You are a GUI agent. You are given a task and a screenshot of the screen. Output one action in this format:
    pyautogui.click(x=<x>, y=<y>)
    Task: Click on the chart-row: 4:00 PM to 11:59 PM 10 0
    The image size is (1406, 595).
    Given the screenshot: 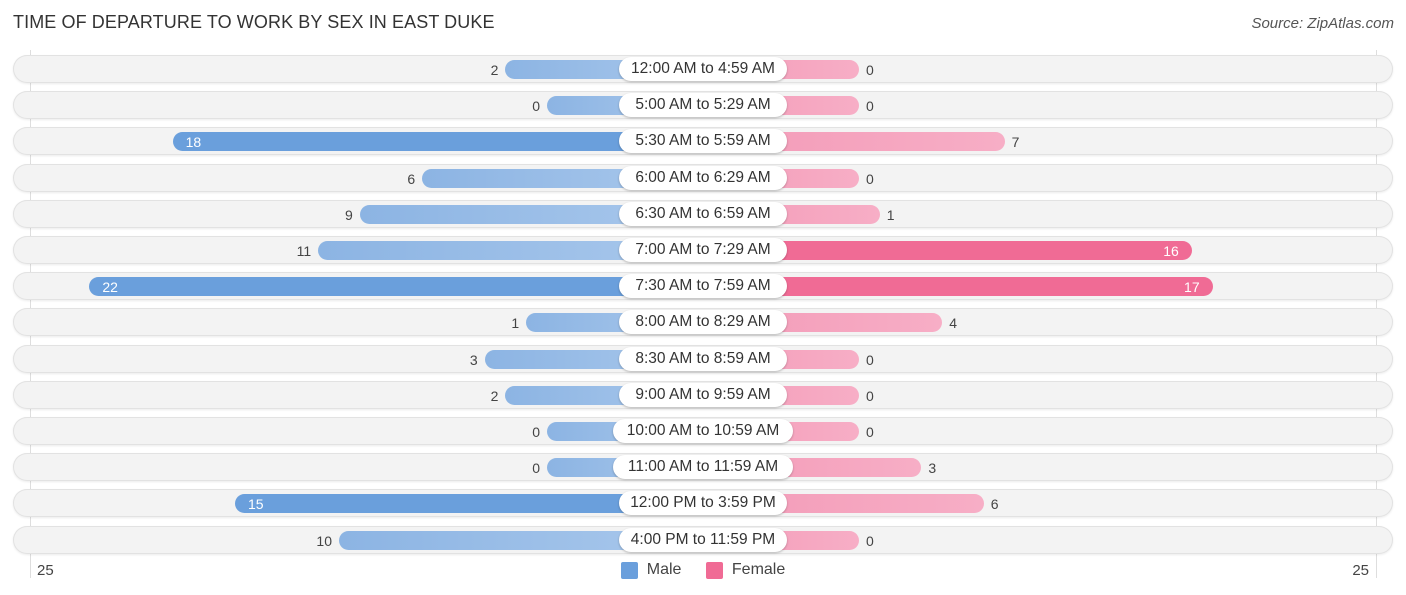 What is the action you would take?
    pyautogui.click(x=703, y=540)
    